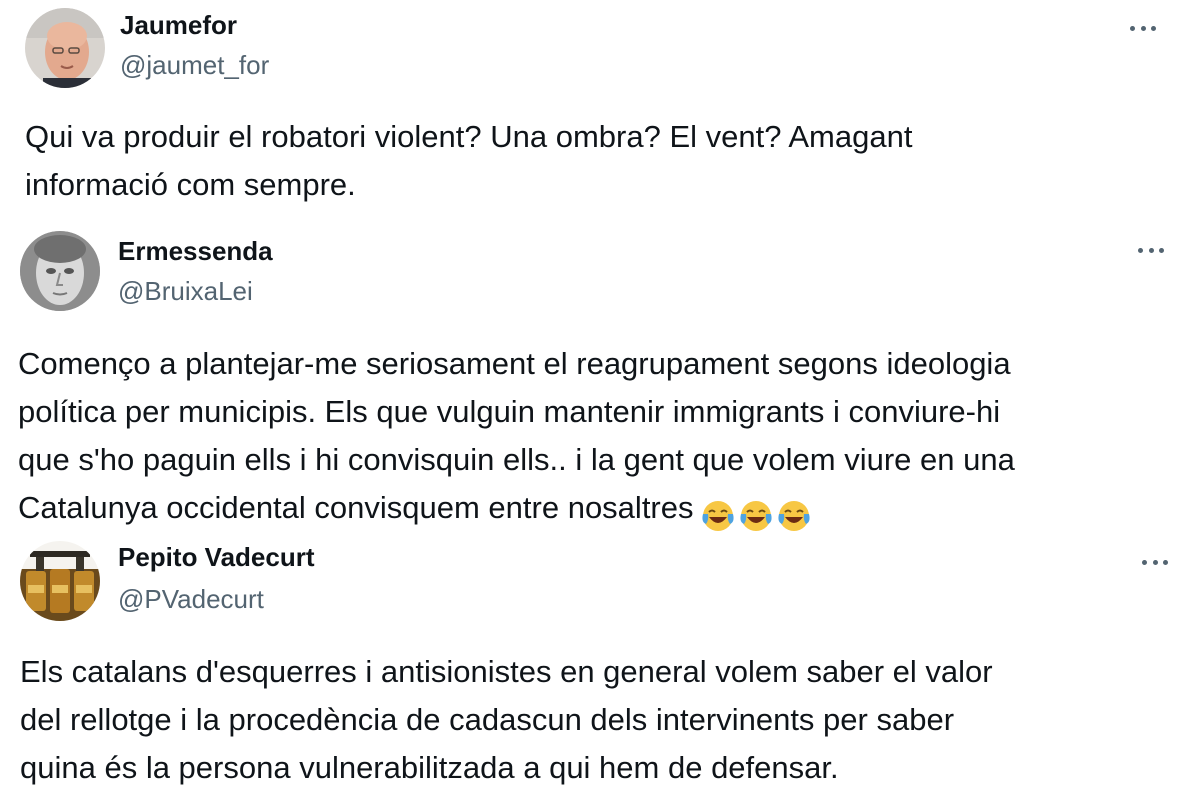 The width and height of the screenshot is (1200, 800). I want to click on user-handle: @BruixaLei, so click(185, 291).